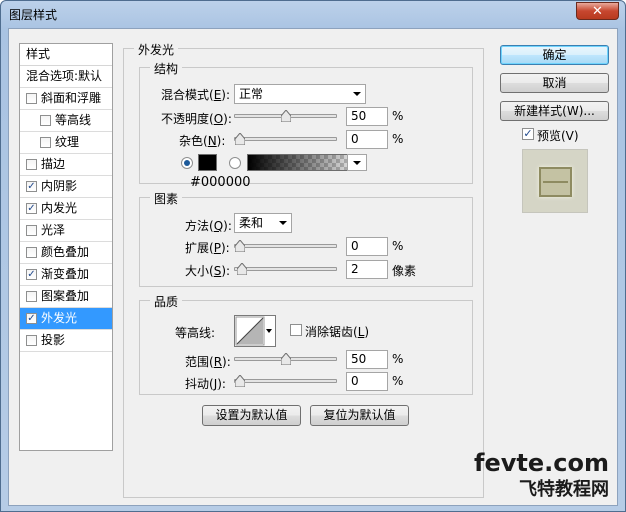 The width and height of the screenshot is (626, 512). Describe the element at coordinates (250, 331) in the screenshot. I see `contour-linear-icon` at that location.